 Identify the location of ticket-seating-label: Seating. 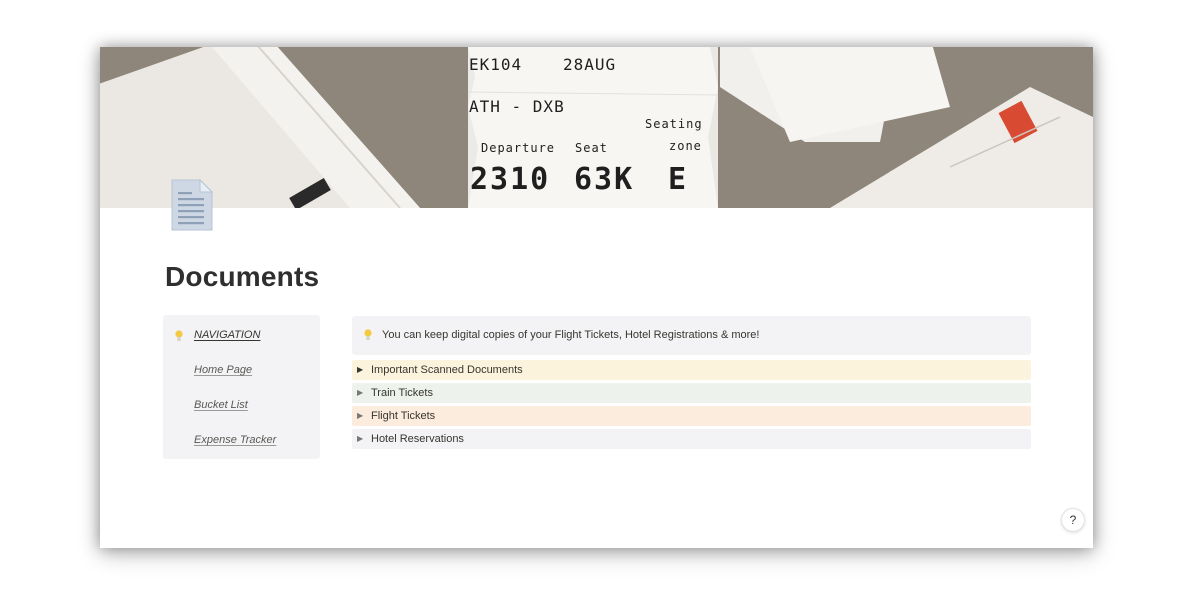
(674, 124).